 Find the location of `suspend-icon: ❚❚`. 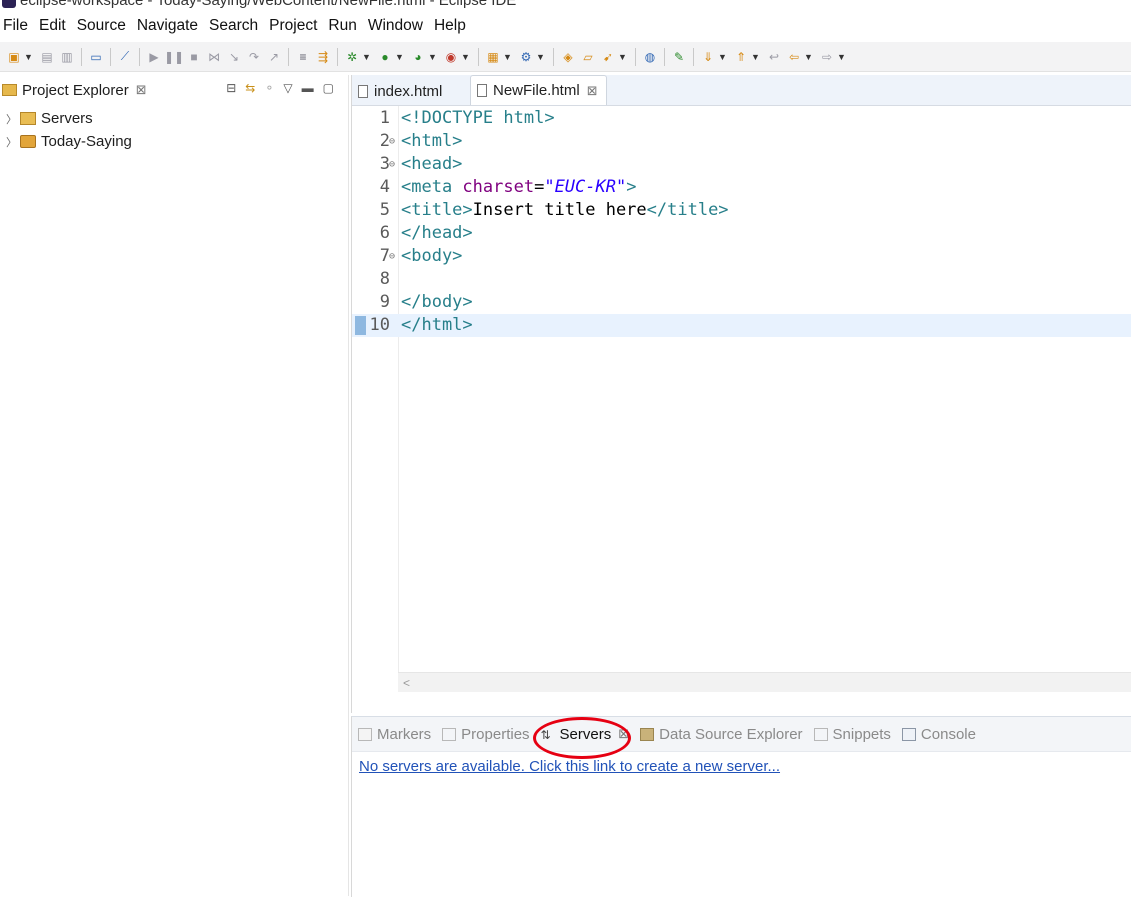

suspend-icon: ❚❚ is located at coordinates (174, 57).